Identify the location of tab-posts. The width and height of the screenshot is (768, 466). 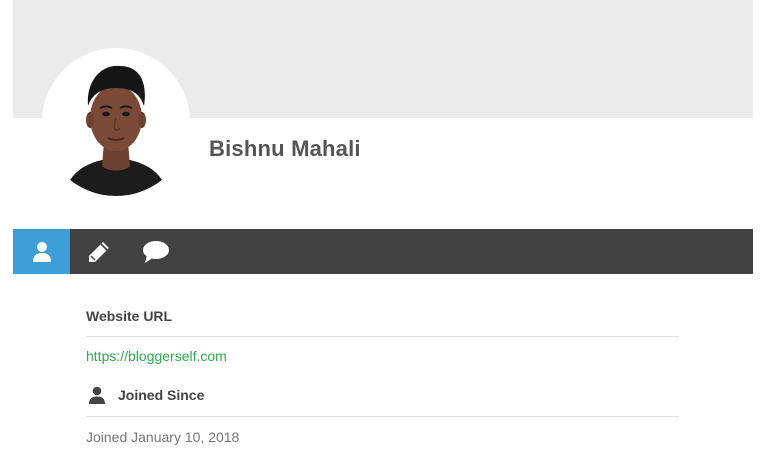
(98, 251).